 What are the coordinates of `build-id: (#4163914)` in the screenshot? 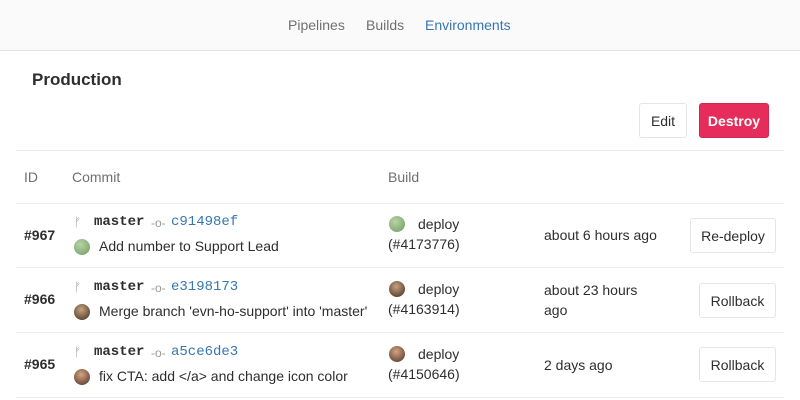 It's located at (424, 309).